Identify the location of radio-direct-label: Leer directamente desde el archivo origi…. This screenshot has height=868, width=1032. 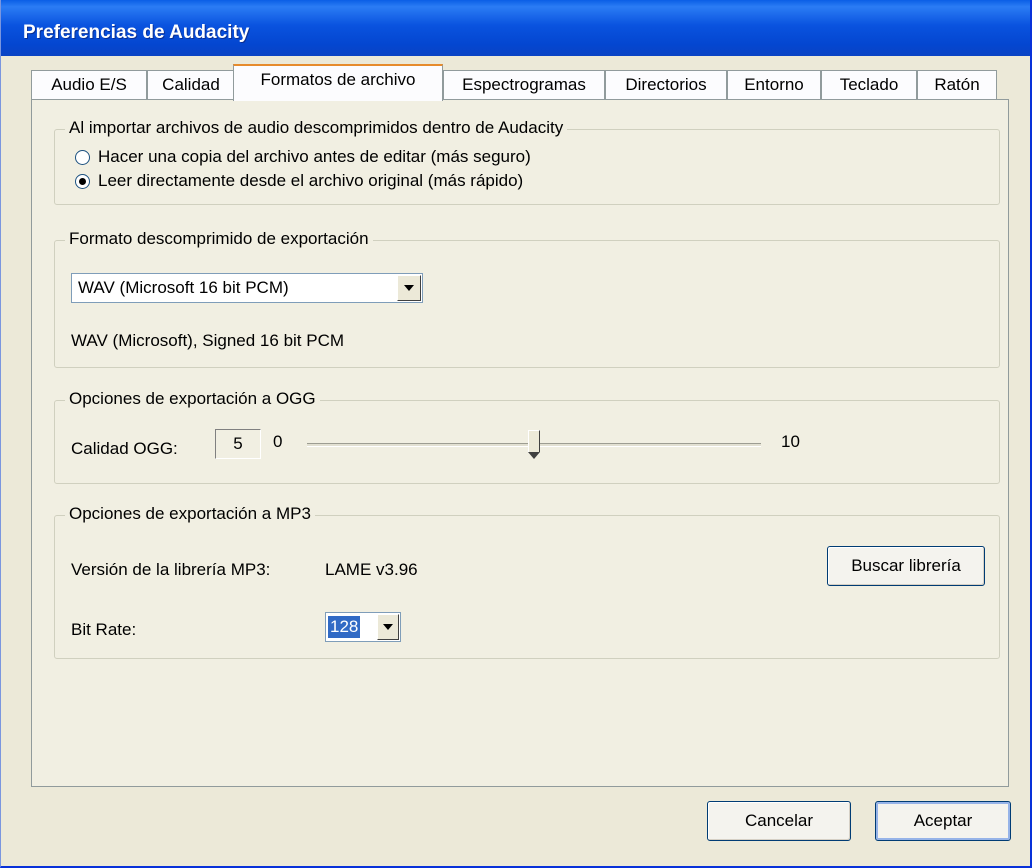
(311, 180).